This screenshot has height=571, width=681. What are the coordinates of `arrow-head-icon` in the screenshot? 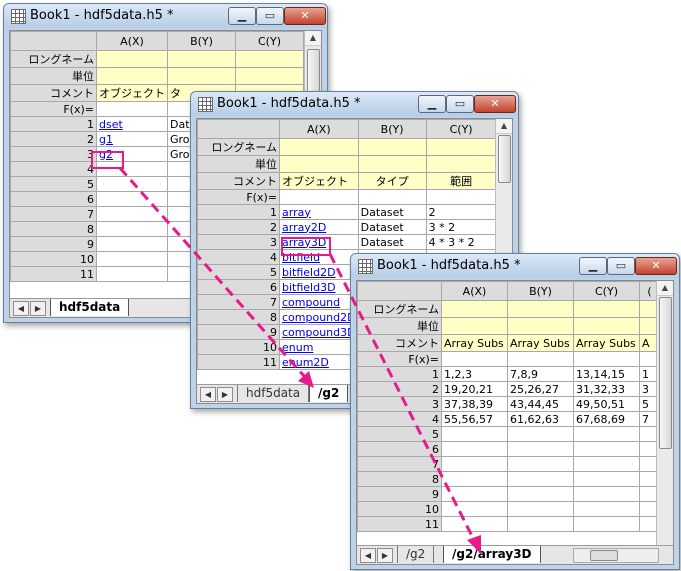 It's located at (474, 544).